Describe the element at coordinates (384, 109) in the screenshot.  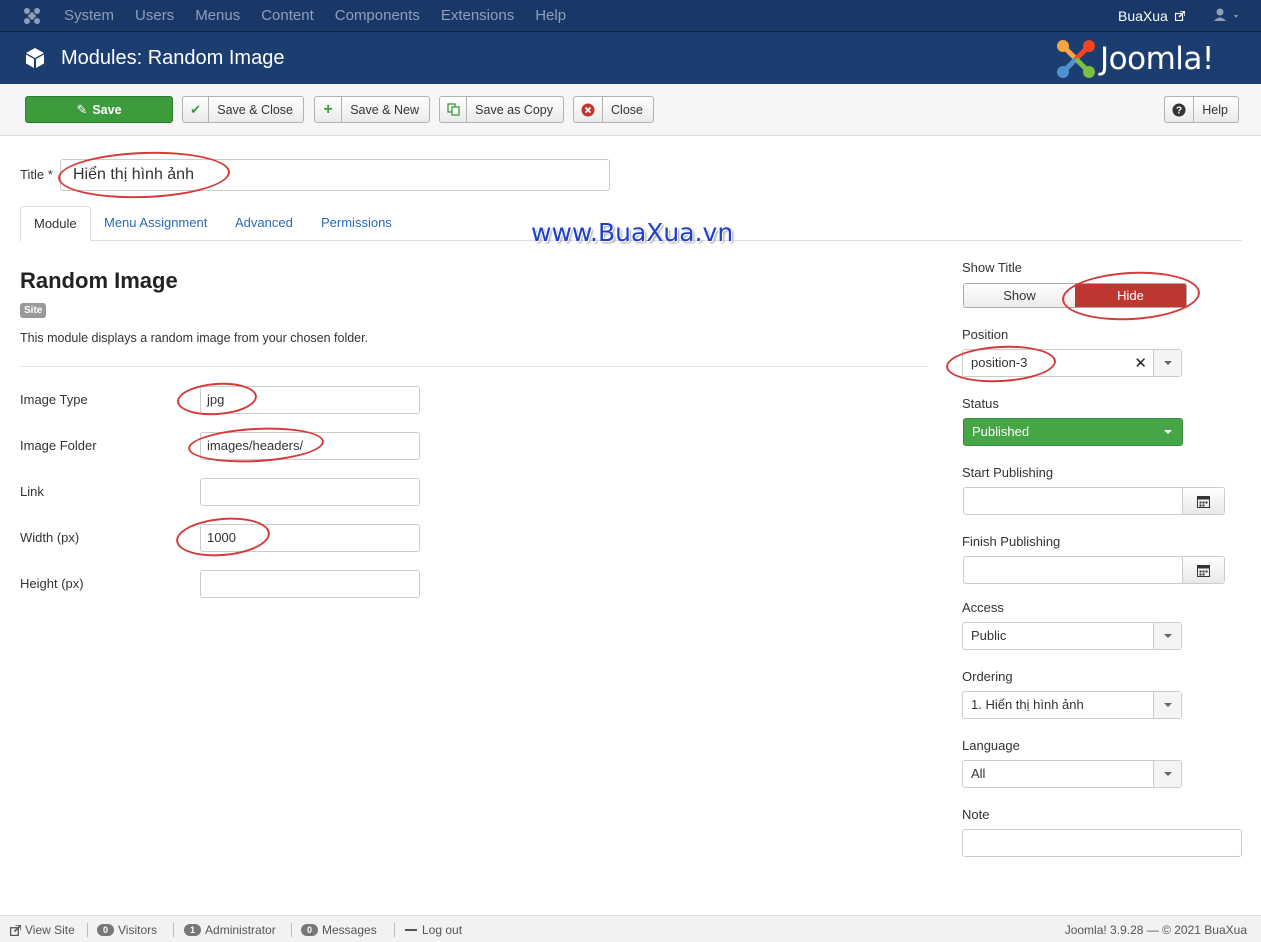
I see `save-new-label: Save & New` at that location.